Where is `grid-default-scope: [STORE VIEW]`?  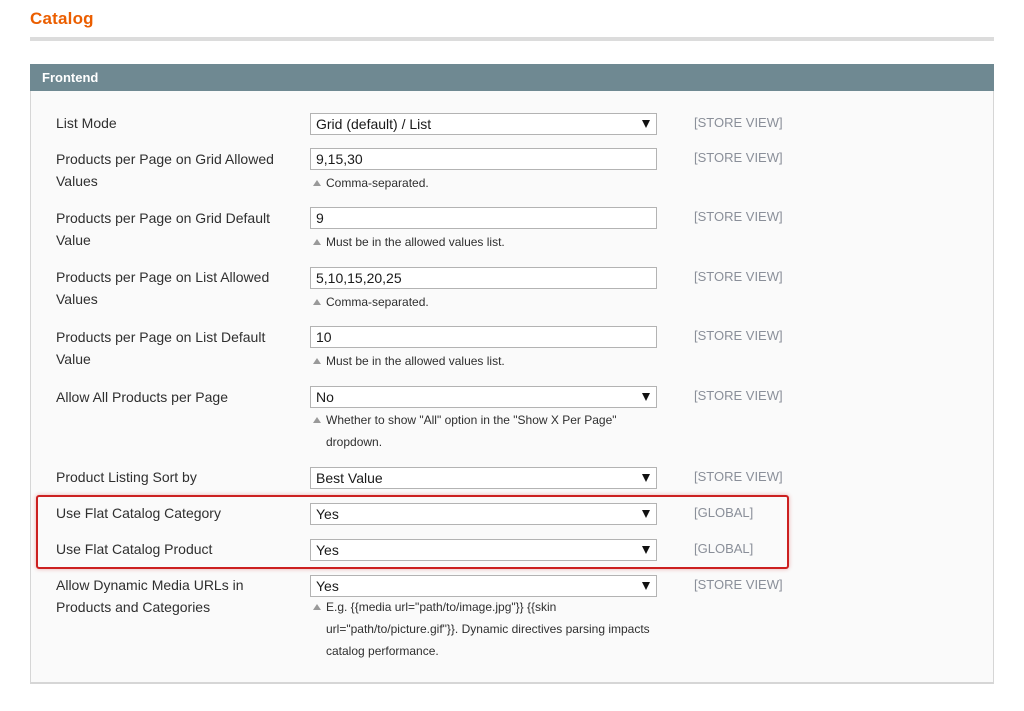 grid-default-scope: [STORE VIEW] is located at coordinates (738, 216).